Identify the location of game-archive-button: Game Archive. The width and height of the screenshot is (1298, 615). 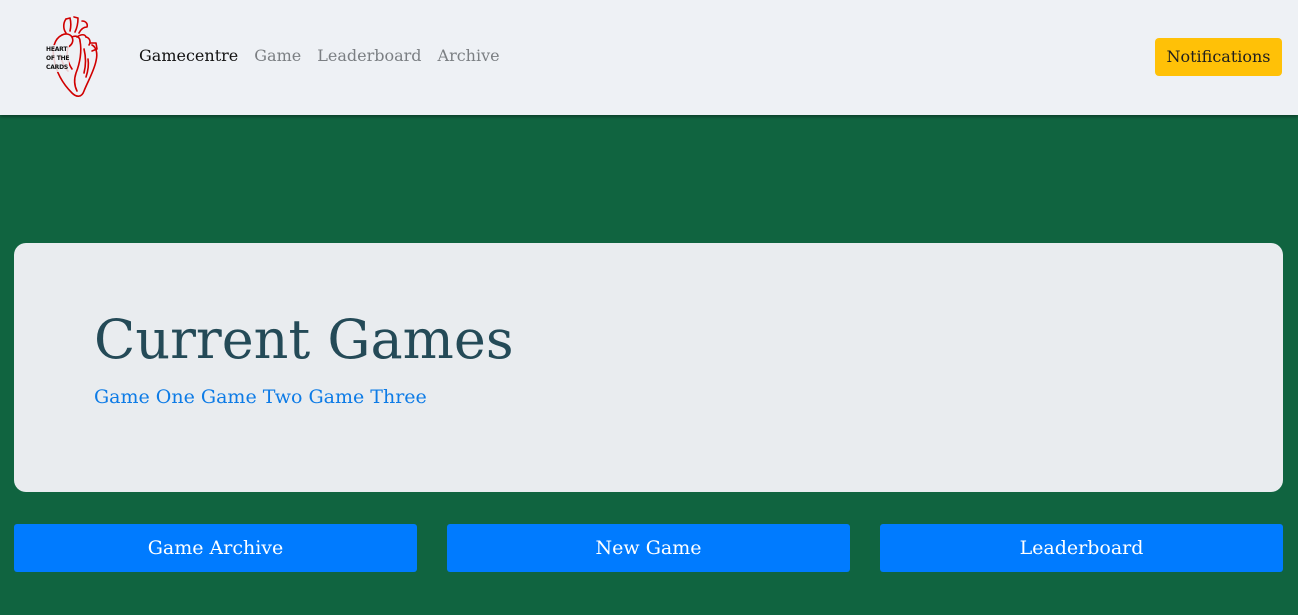
(215, 548).